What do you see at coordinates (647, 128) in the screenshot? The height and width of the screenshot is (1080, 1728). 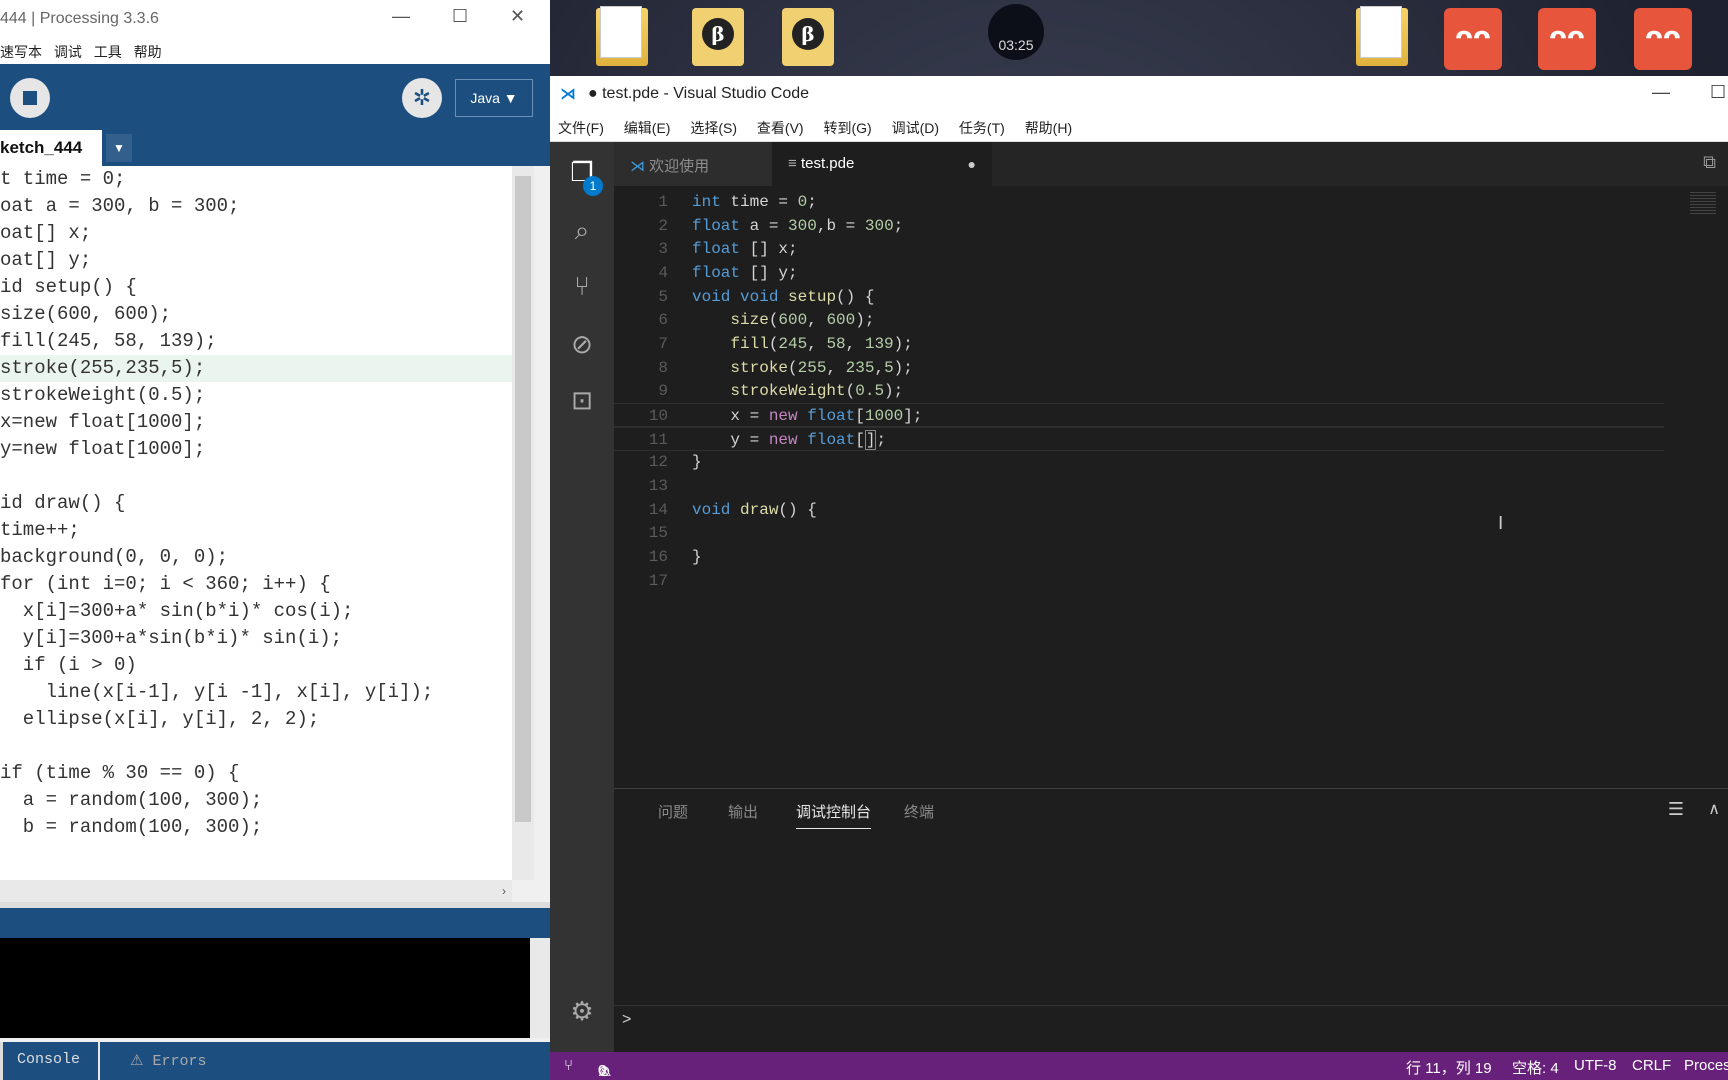 I see `menu-edit: 编辑(E)` at bounding box center [647, 128].